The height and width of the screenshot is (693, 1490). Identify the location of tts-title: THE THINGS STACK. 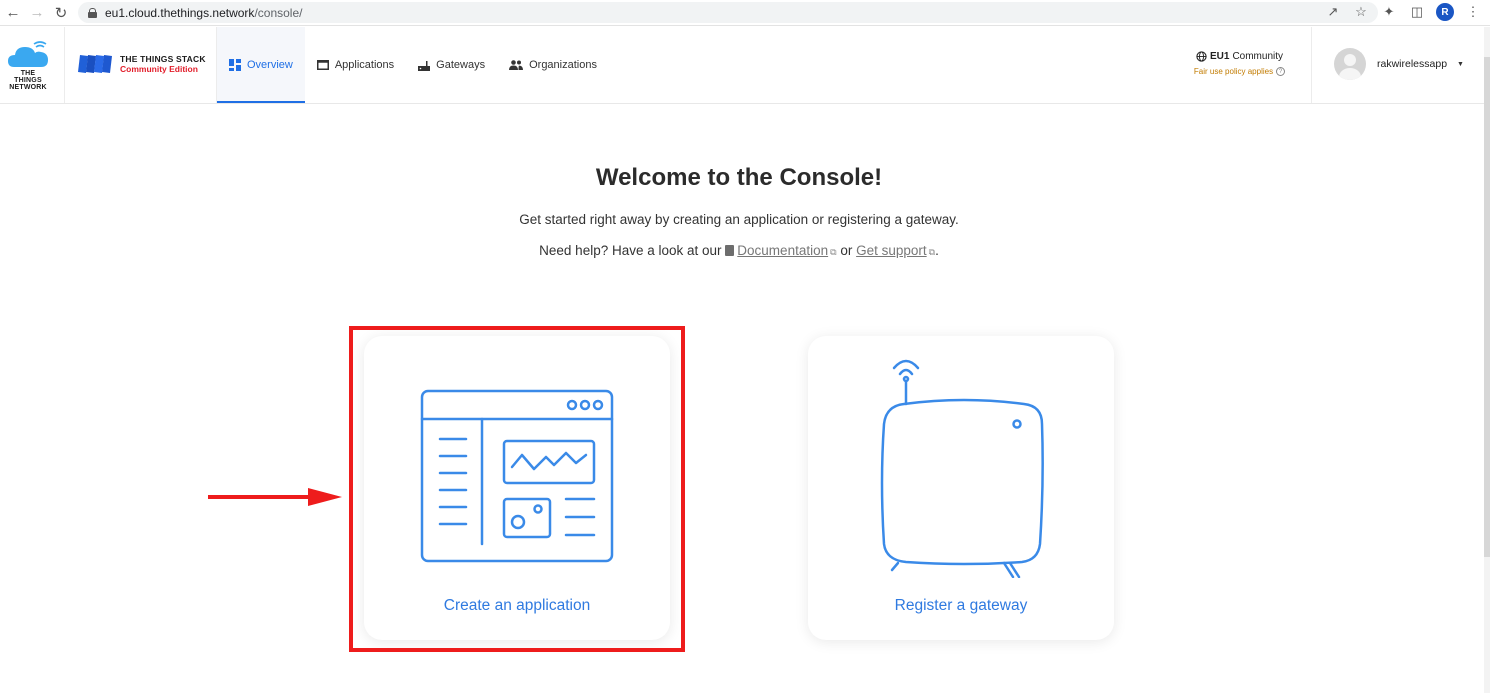
(163, 59).